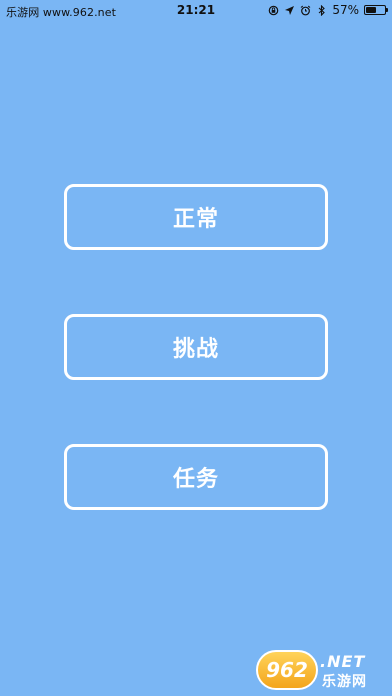 The height and width of the screenshot is (696, 392). Describe the element at coordinates (196, 347) in the screenshot. I see `challenge-mode-button: 挑战` at that location.